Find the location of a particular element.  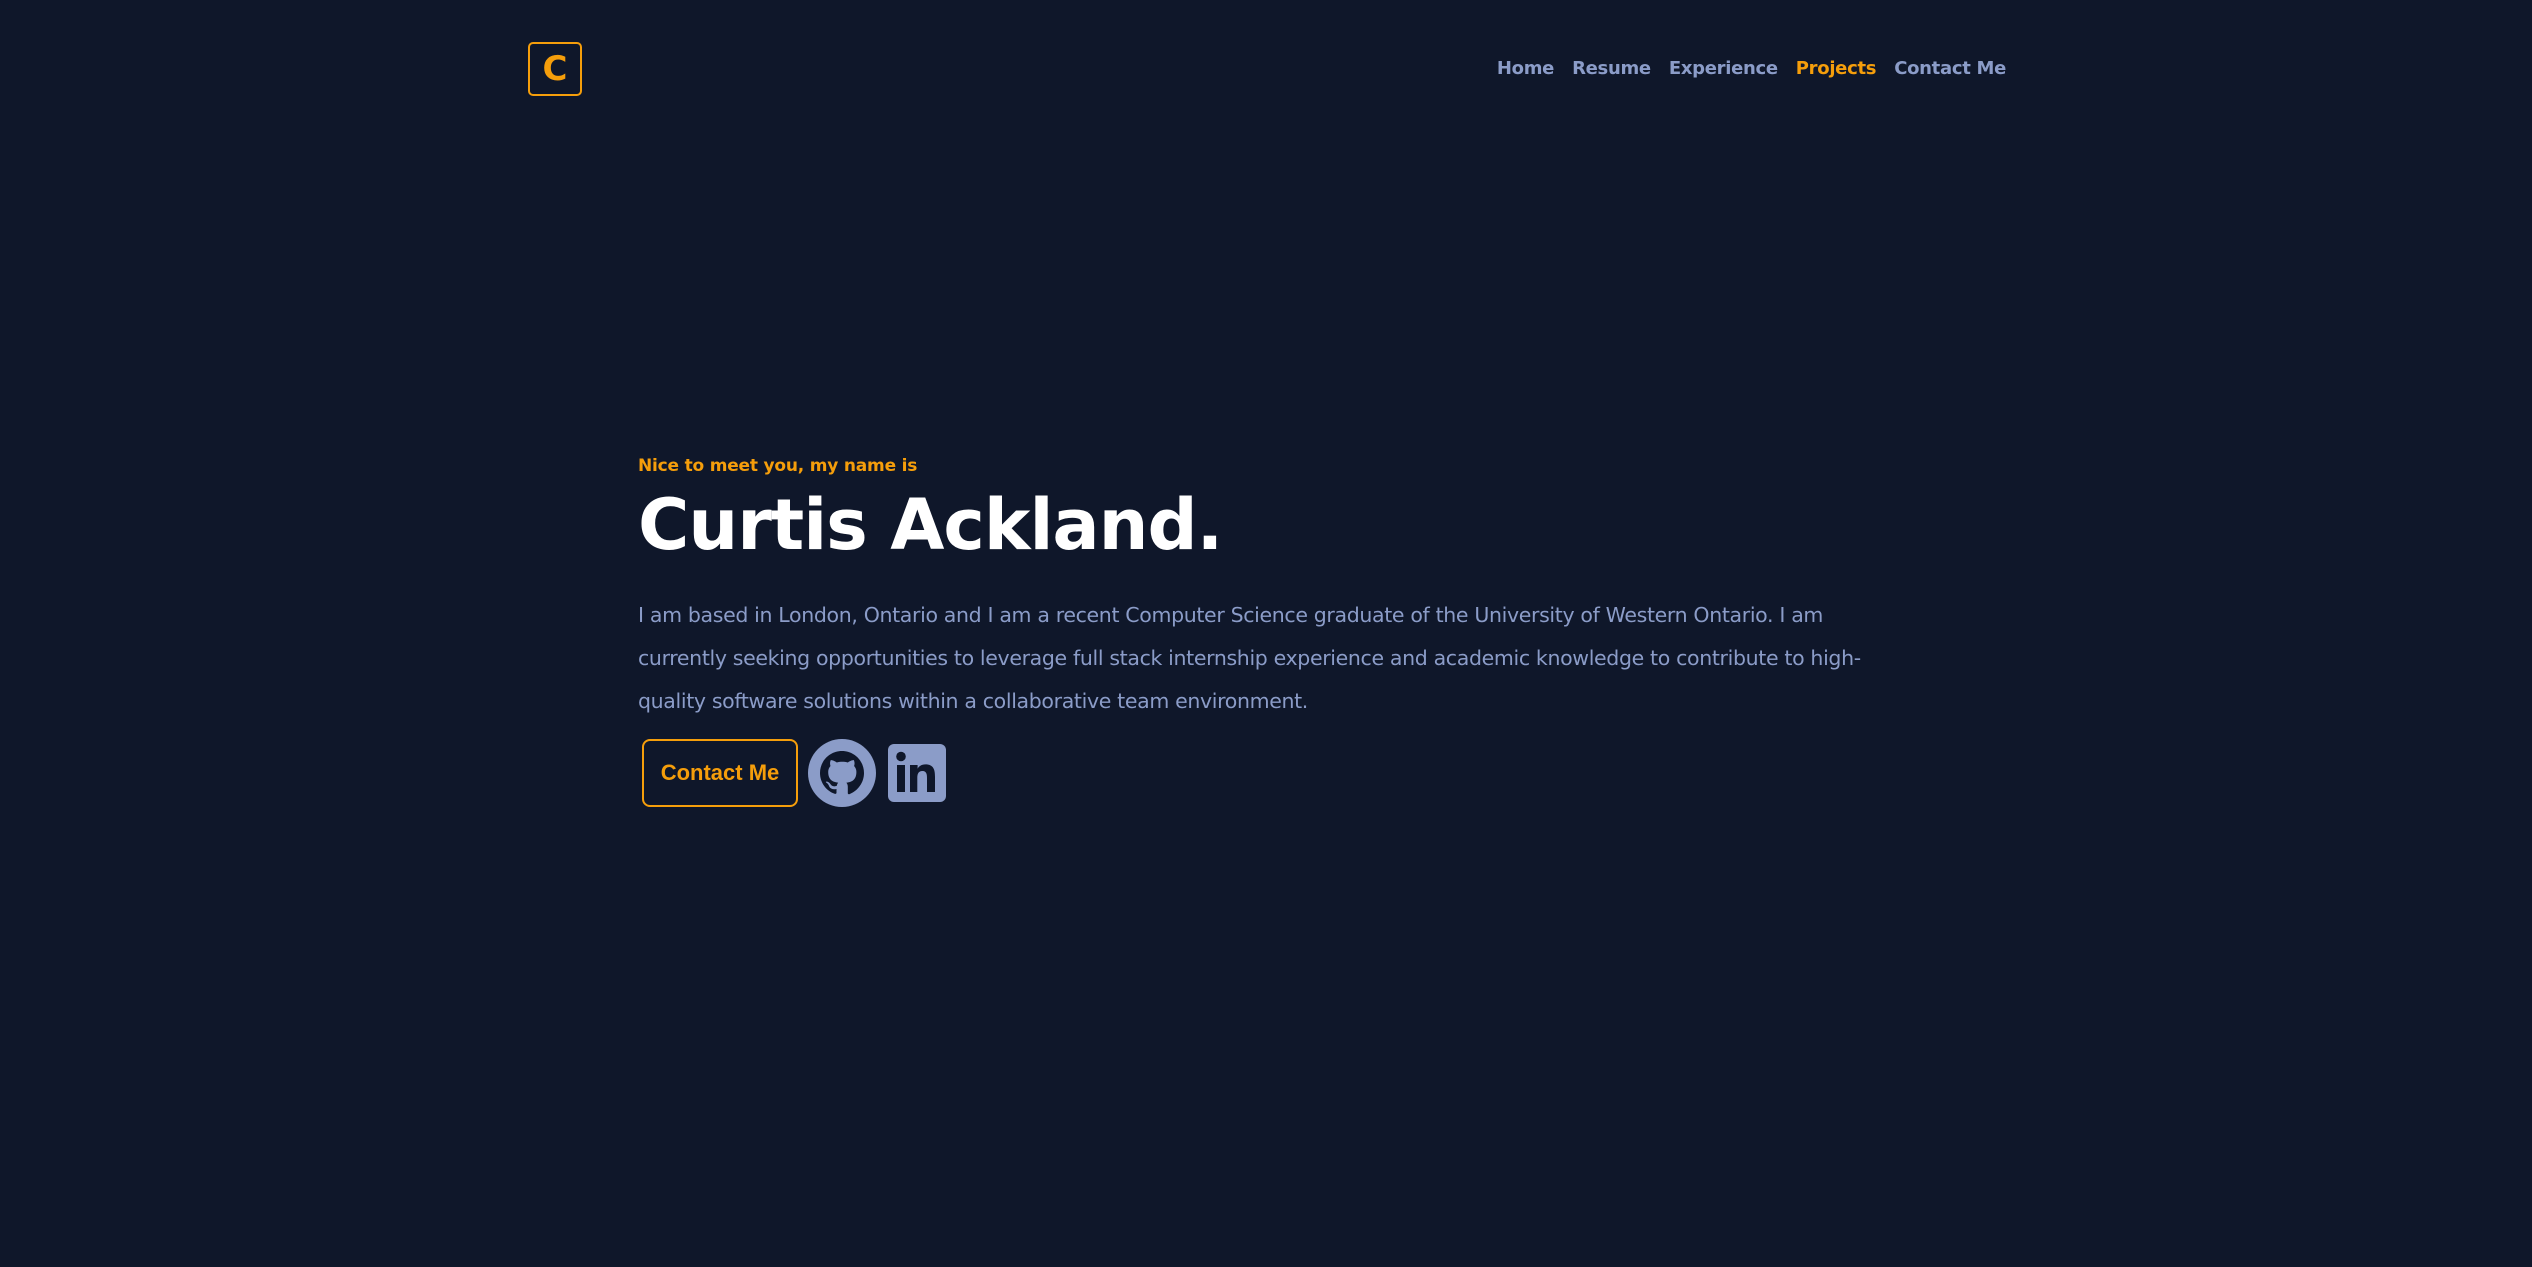

logo-button: C is located at coordinates (555, 69).